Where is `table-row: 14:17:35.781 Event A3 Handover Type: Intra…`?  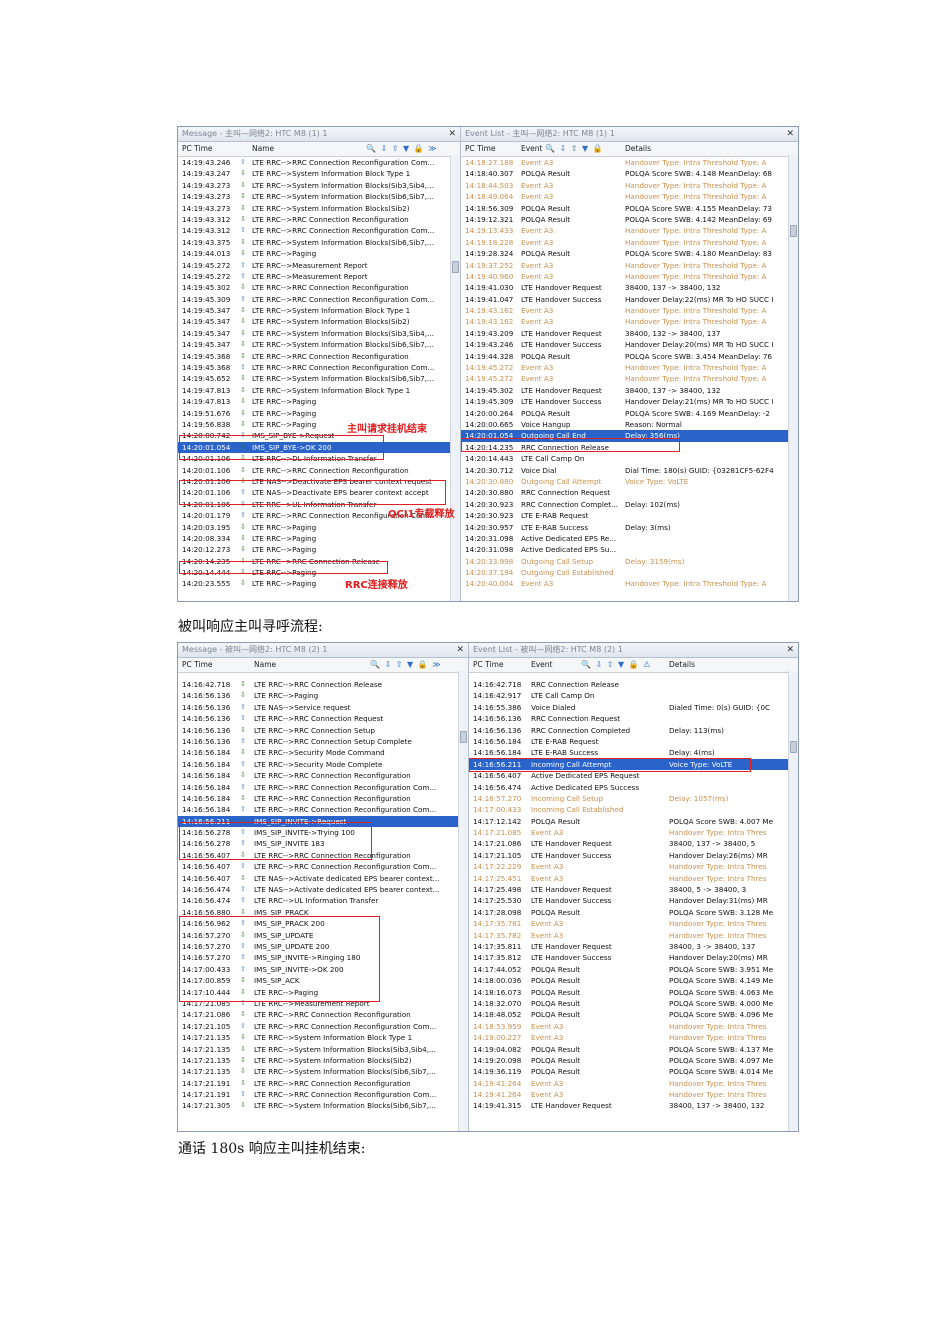 table-row: 14:17:35.781 Event A3 Handover Type: Intra… is located at coordinates (633, 923).